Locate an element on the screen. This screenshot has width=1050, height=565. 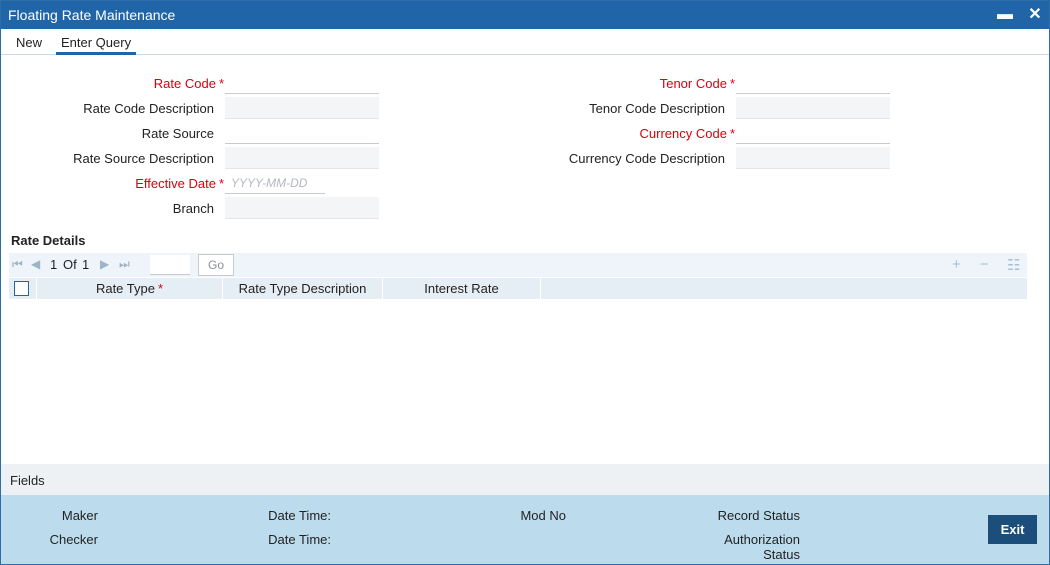
column-rate-type: Rate Type * is located at coordinates (130, 288).